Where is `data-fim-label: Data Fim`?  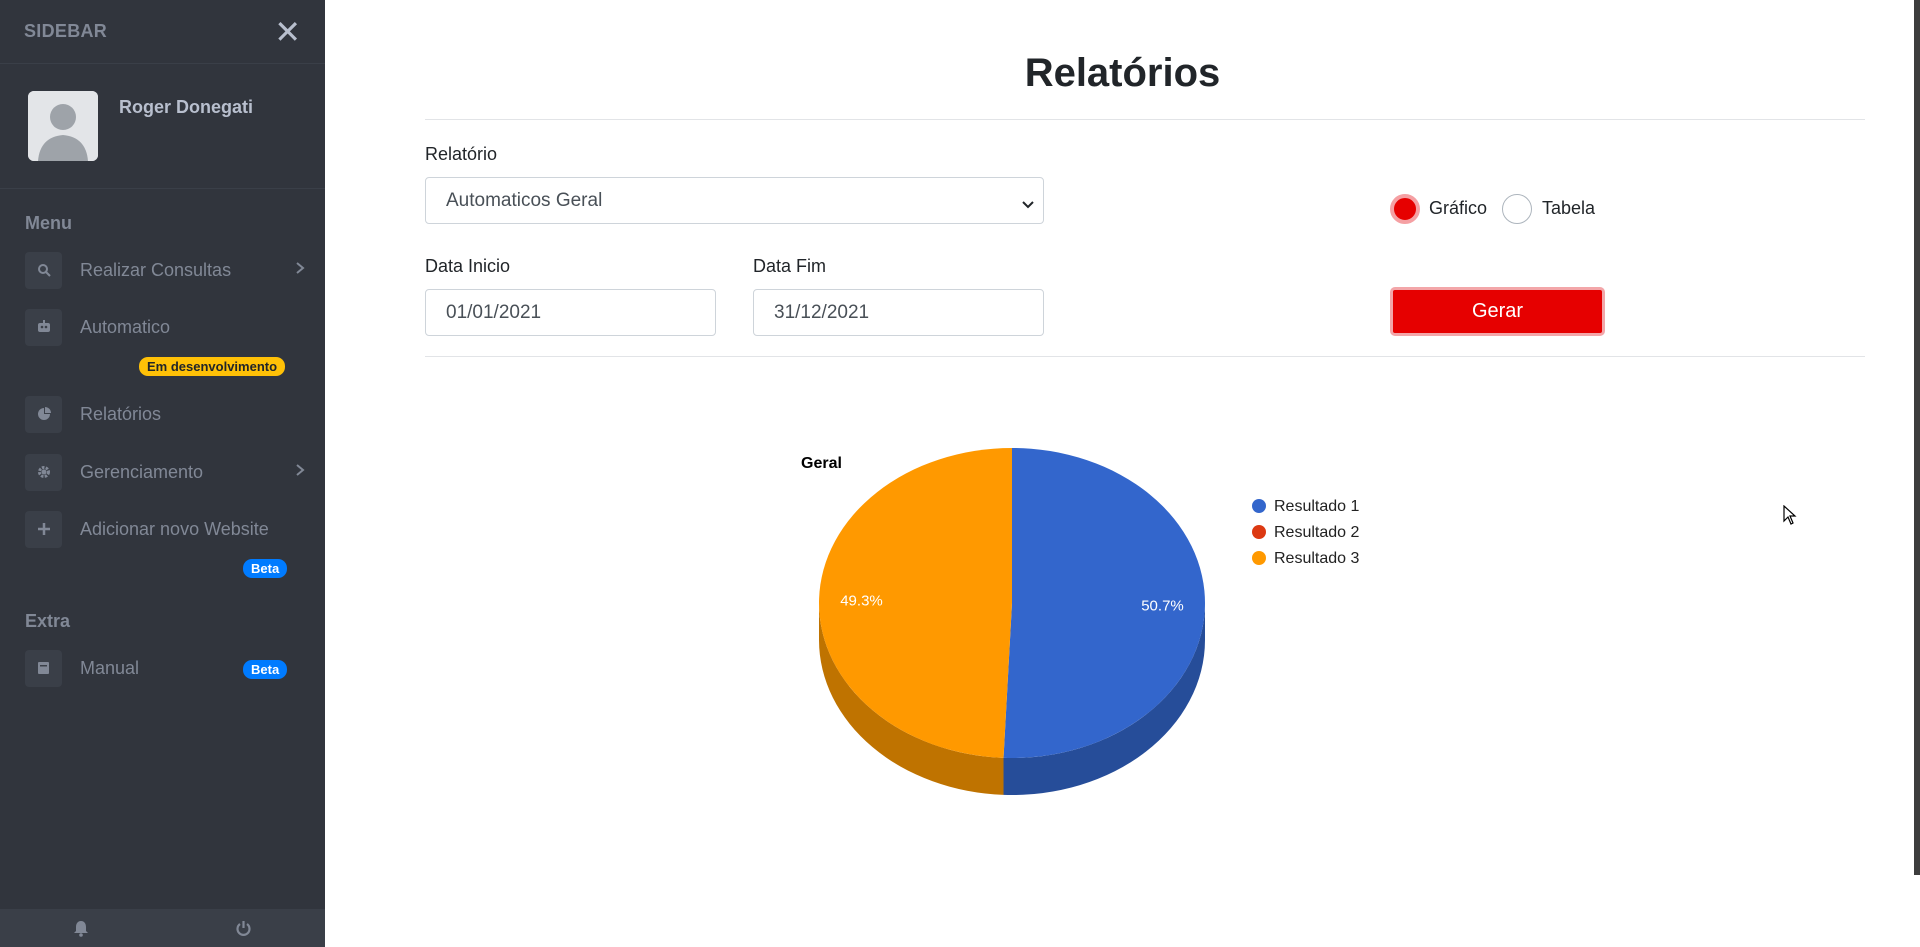 data-fim-label: Data Fim is located at coordinates (790, 266).